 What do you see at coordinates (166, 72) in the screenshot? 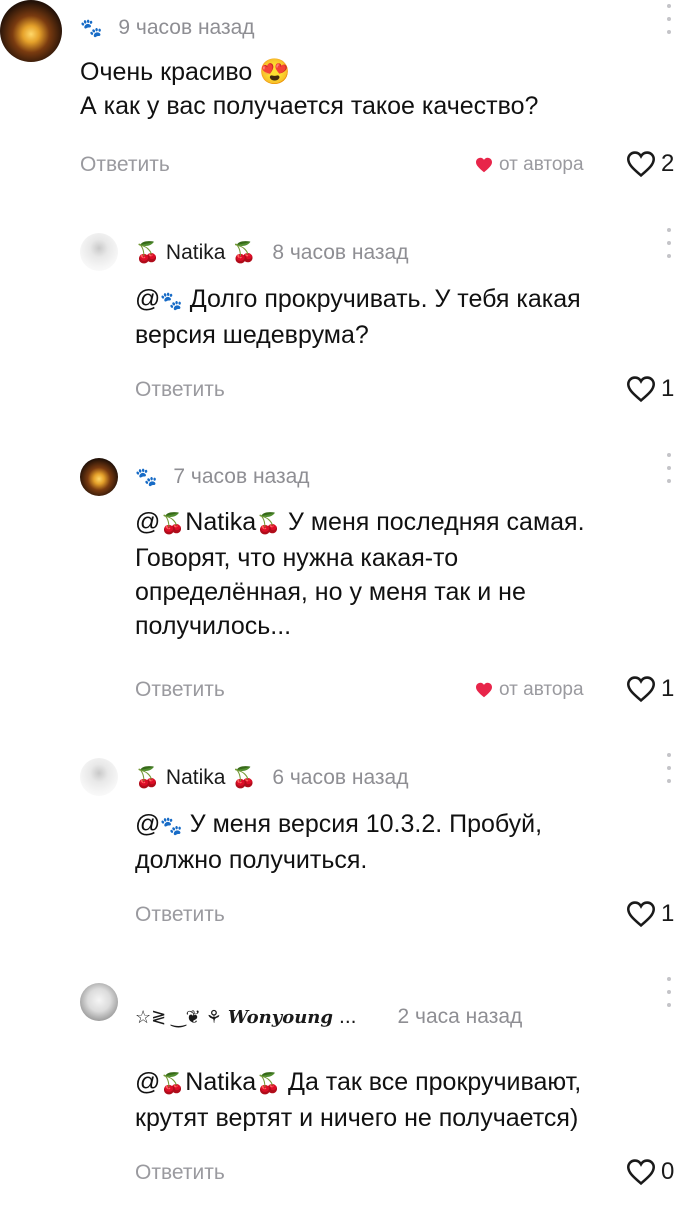
I see `comment-text-line: Очень красиво` at bounding box center [166, 72].